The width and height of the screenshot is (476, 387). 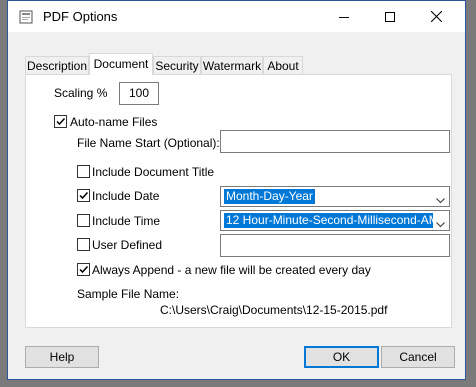 I want to click on maximize-icon, so click(x=390, y=16).